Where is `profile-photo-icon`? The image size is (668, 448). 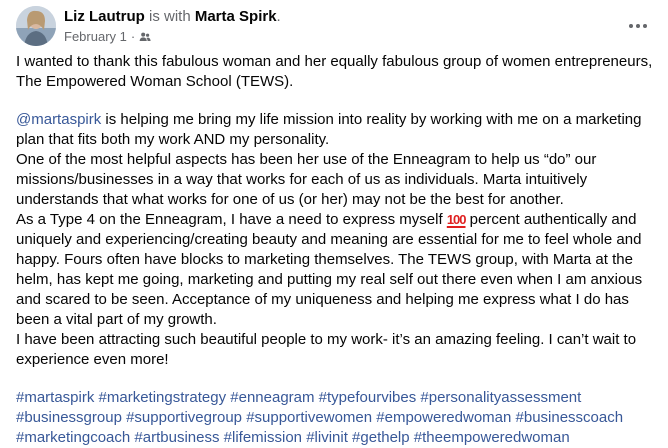
profile-photo-icon is located at coordinates (36, 26).